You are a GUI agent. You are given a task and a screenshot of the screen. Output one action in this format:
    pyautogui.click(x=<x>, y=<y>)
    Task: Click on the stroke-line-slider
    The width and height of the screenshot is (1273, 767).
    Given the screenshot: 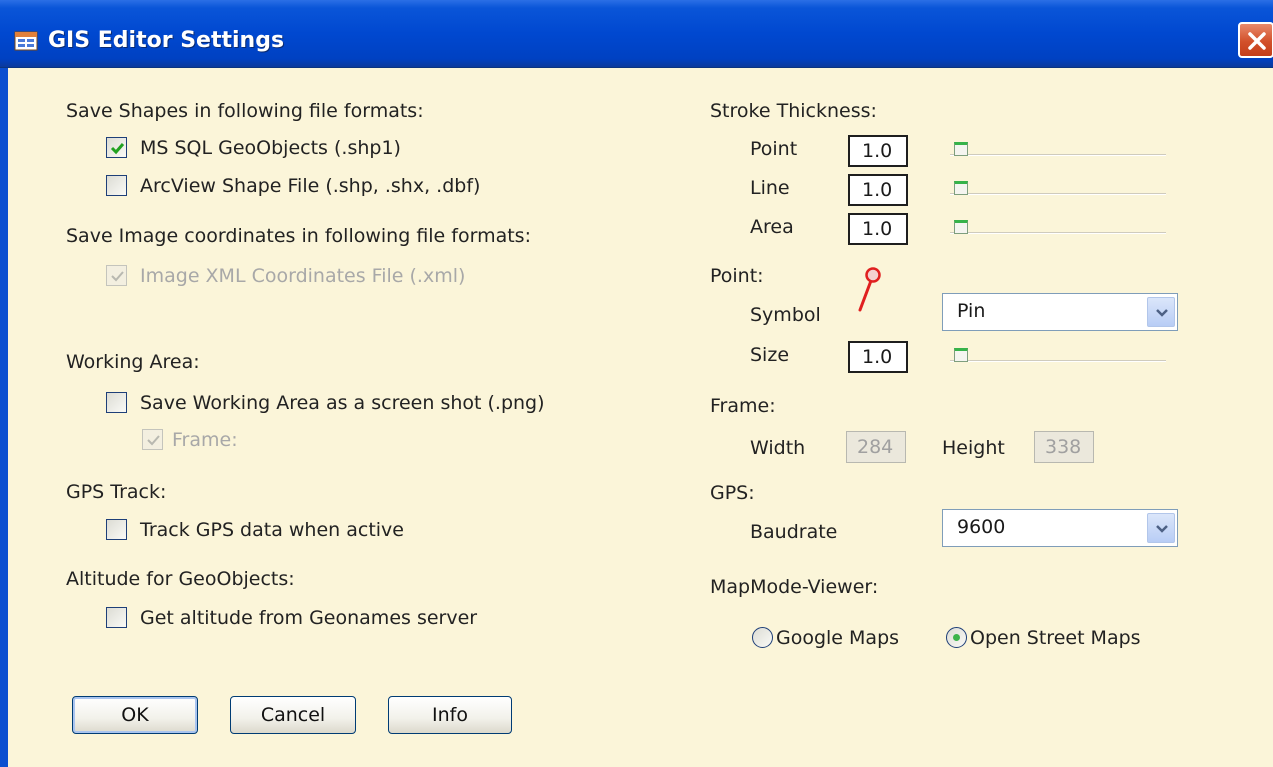 What is the action you would take?
    pyautogui.click(x=1058, y=188)
    